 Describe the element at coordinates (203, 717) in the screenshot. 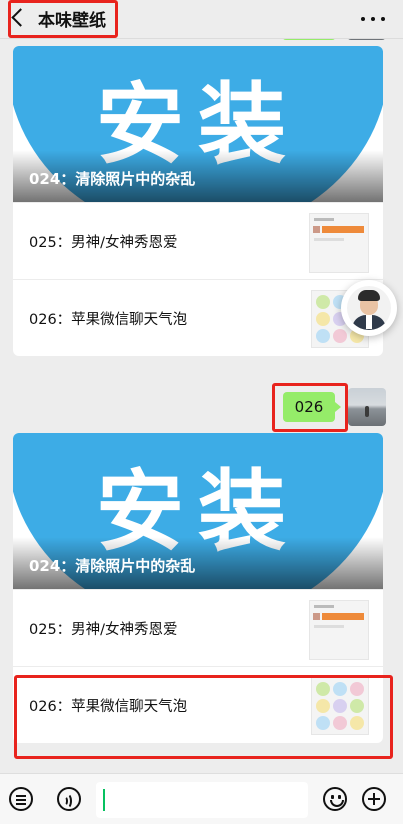

I see `highlight-box-item` at that location.